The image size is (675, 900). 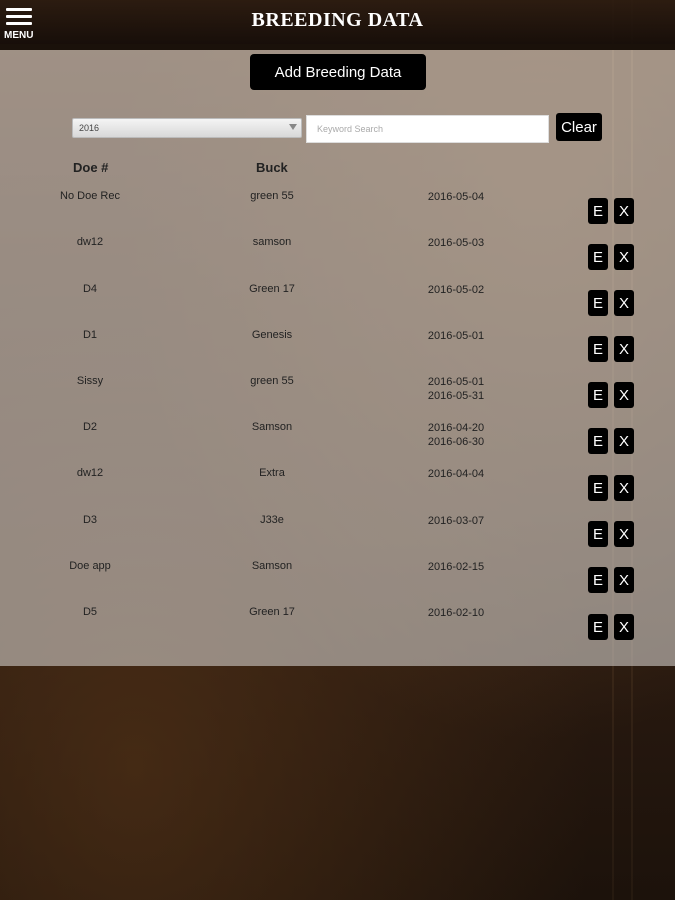 What do you see at coordinates (90, 335) in the screenshot?
I see `doe-cell: D1` at bounding box center [90, 335].